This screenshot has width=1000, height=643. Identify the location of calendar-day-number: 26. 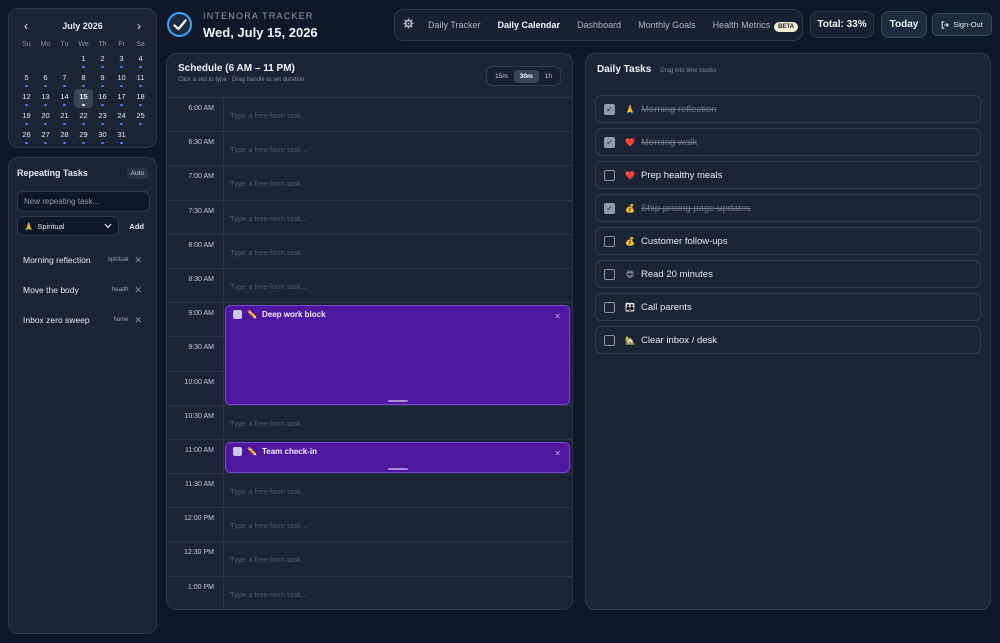
(26, 134).